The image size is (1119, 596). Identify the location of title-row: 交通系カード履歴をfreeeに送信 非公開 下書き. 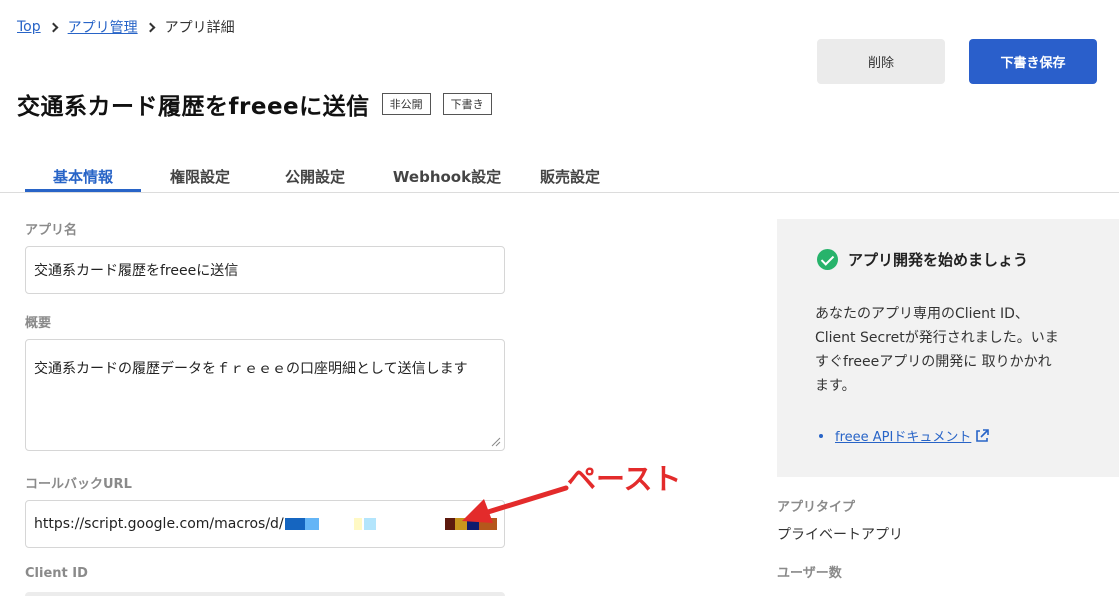
(254, 104).